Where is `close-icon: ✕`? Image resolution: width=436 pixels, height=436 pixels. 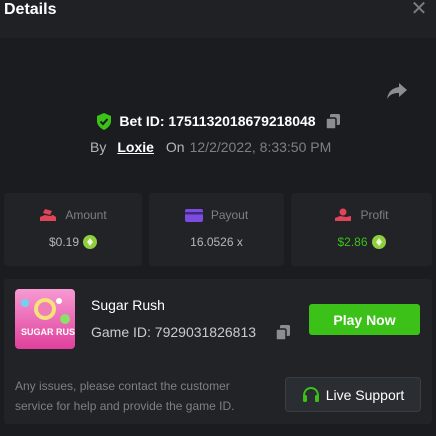 close-icon: ✕ is located at coordinates (419, 9).